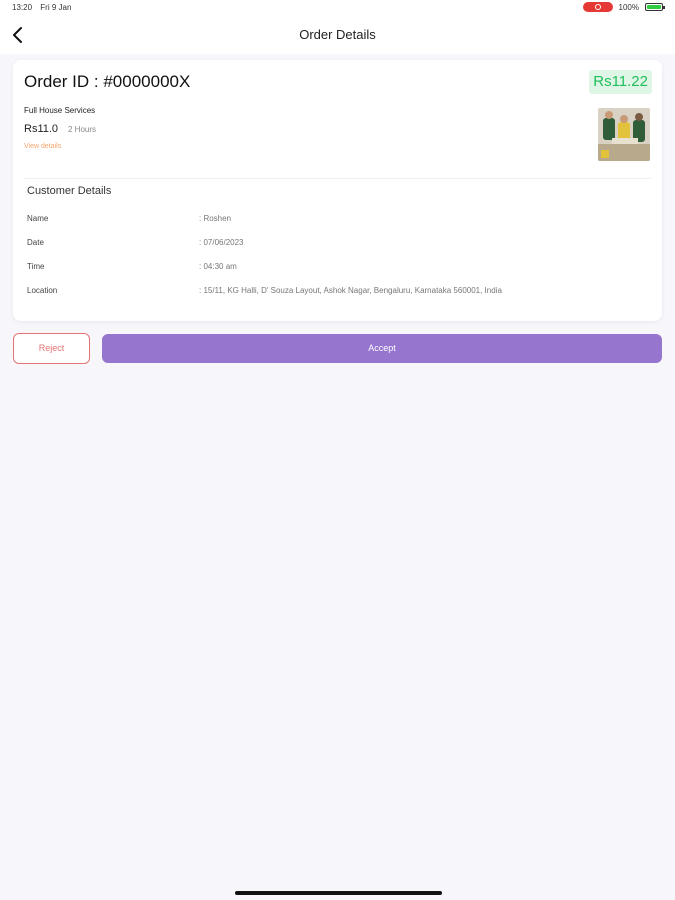  I want to click on card-divider, so click(337, 178).